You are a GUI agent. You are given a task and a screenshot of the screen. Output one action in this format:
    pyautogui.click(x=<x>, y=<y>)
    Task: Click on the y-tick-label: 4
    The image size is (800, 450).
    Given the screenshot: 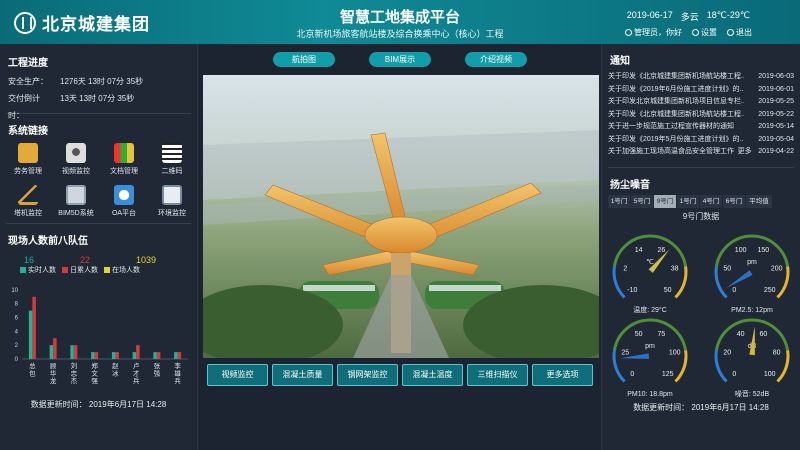 What is the action you would take?
    pyautogui.click(x=17, y=332)
    